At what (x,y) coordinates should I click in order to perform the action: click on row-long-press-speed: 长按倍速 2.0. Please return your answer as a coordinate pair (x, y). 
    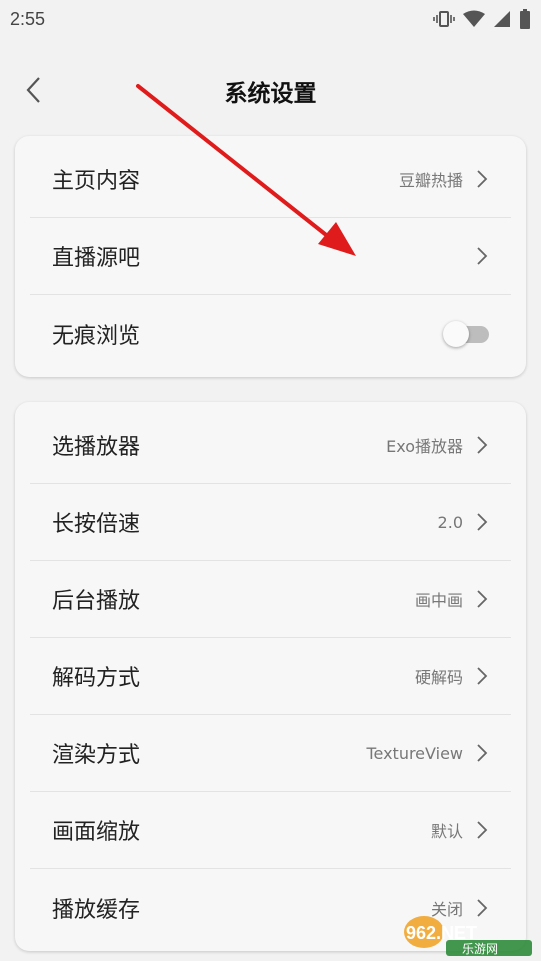
    Looking at the image, I should click on (270, 522).